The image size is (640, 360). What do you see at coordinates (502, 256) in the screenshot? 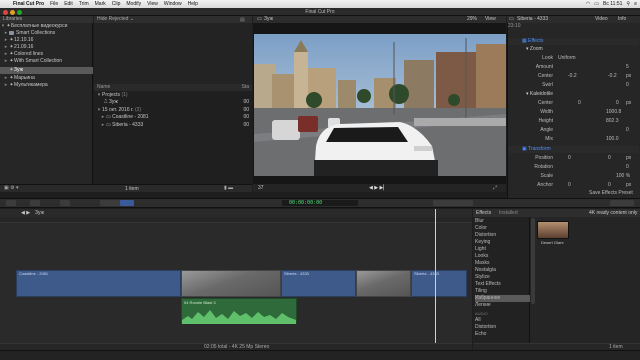
I see `effects-category: Looks` at bounding box center [502, 256].